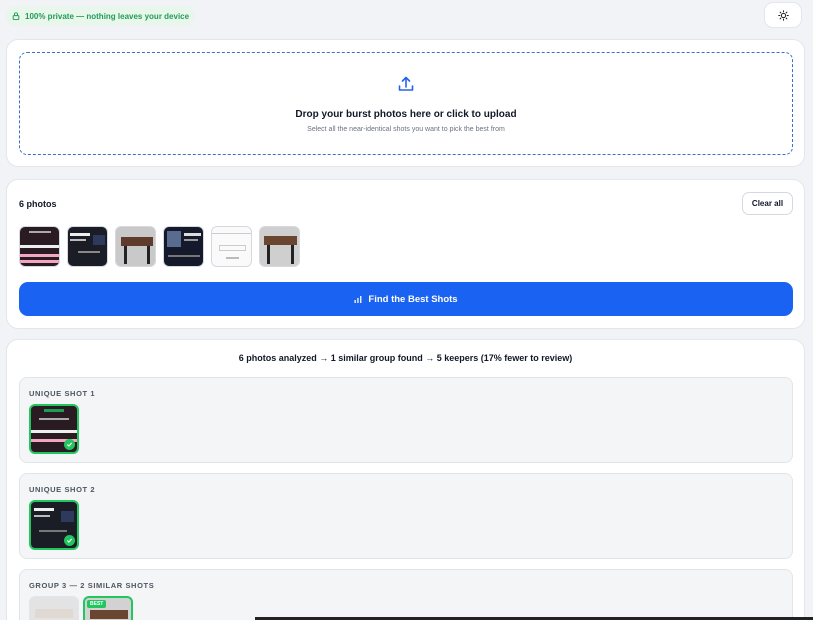  Describe the element at coordinates (16, 16) in the screenshot. I see `lock-icon` at that location.